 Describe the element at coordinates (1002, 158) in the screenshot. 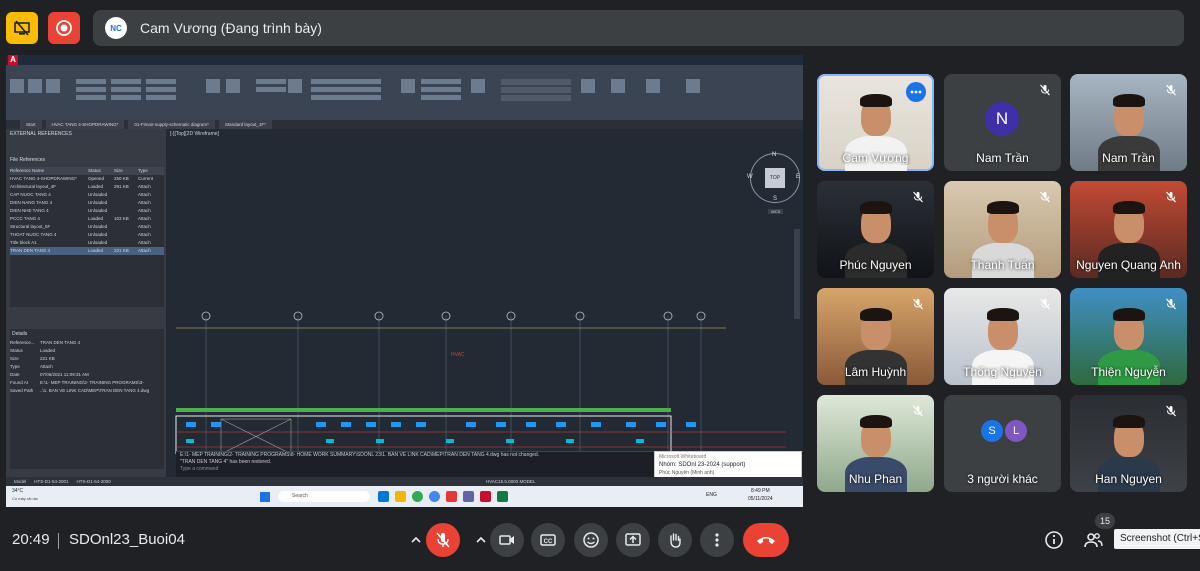

I see `participant-name: Nam Trần` at that location.